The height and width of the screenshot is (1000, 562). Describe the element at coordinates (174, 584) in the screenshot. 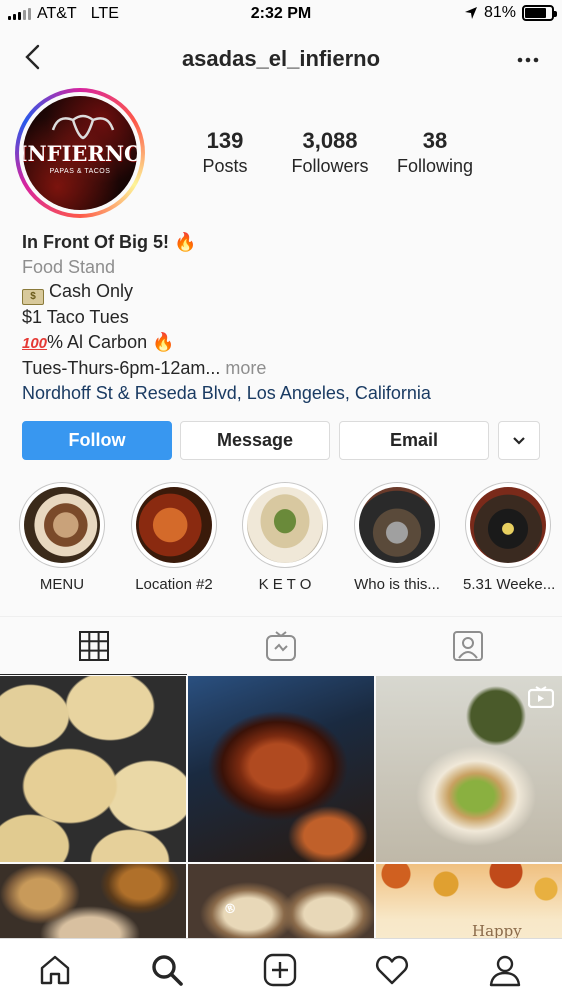

I see `highlight-label: Location #2` at that location.